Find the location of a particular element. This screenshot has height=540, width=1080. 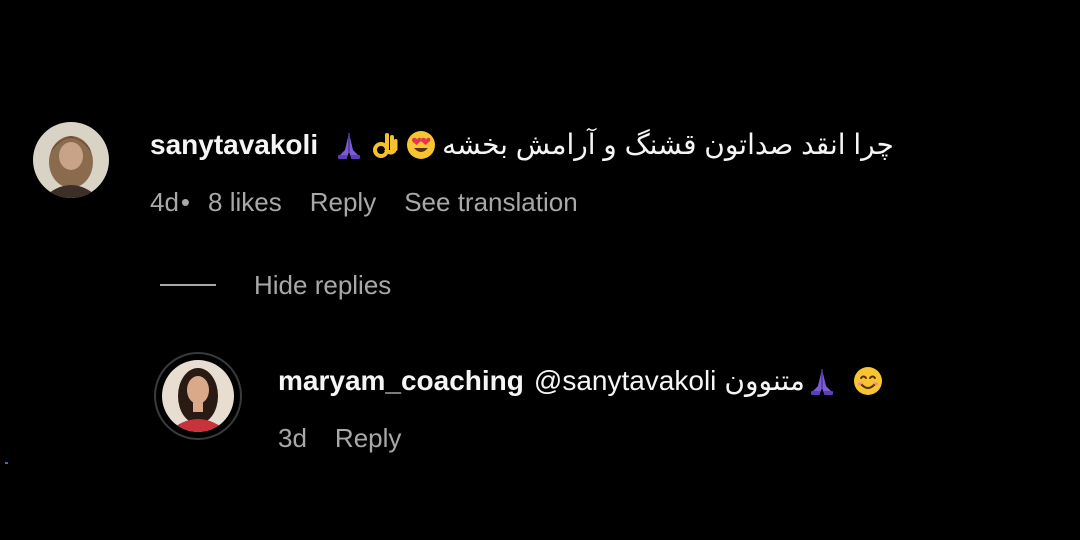

replies-divider is located at coordinates (188, 285).